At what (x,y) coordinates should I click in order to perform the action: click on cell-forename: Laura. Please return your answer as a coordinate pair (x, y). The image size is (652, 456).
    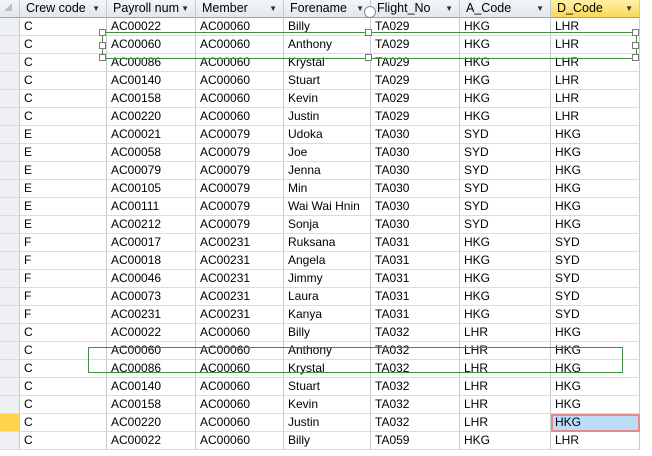
    Looking at the image, I should click on (327, 297).